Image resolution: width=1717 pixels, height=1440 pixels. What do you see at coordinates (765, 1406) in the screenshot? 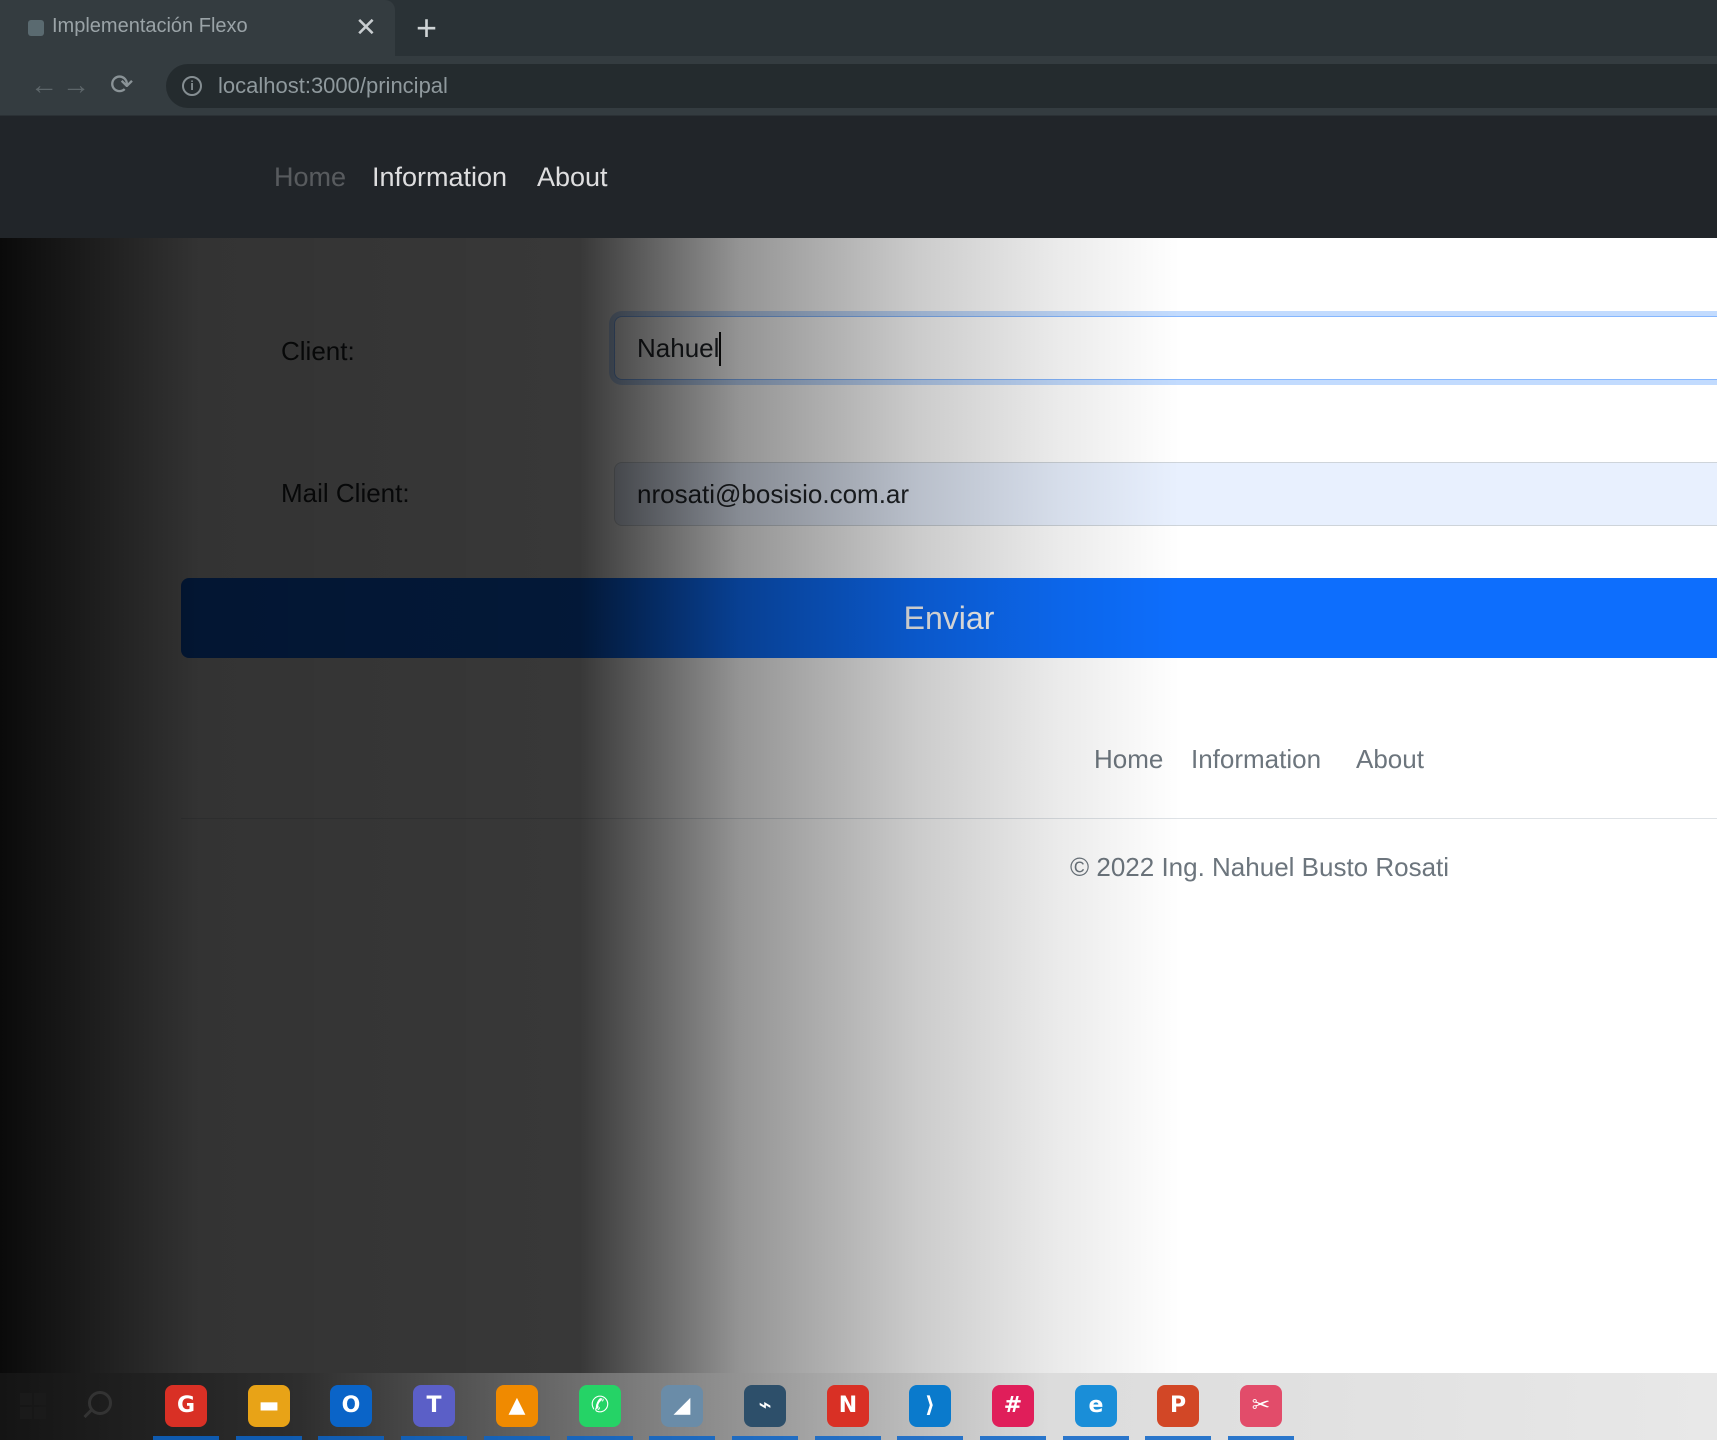
I see `mysql-workbench-icon: ⌁` at bounding box center [765, 1406].